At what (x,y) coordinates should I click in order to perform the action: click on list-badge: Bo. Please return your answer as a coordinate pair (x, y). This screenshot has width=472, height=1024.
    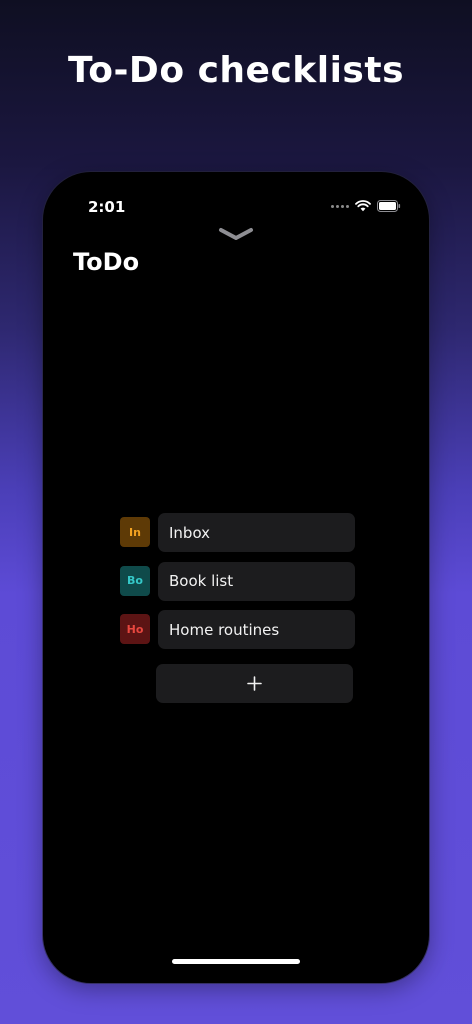
    Looking at the image, I should click on (135, 580).